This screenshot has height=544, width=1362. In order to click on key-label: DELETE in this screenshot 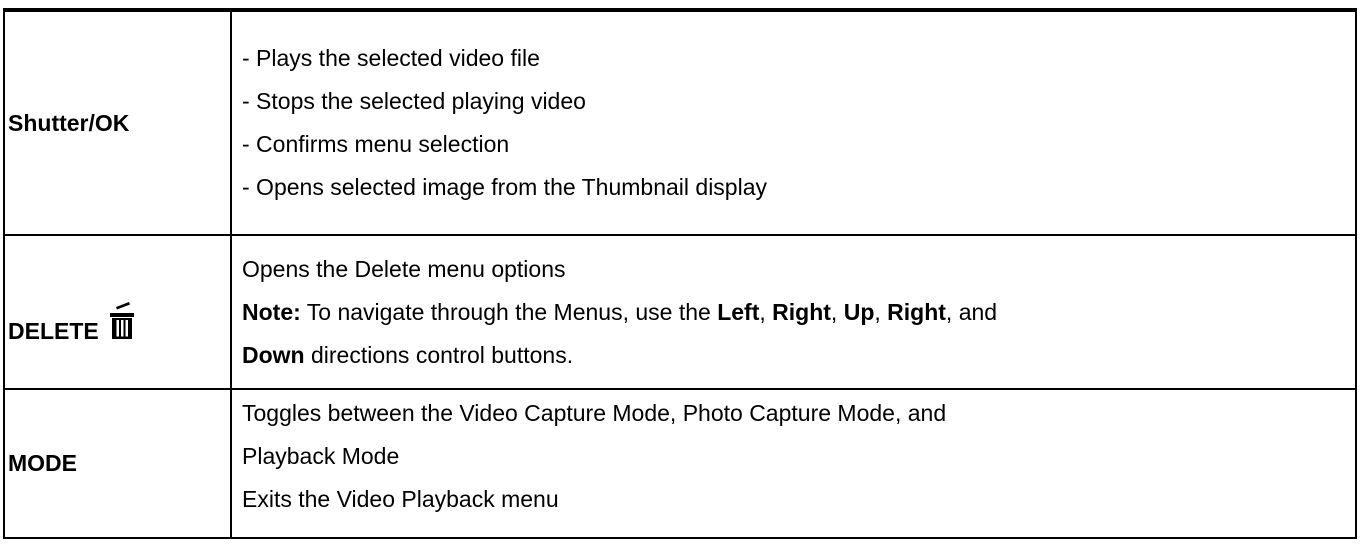, I will do `click(53, 331)`.